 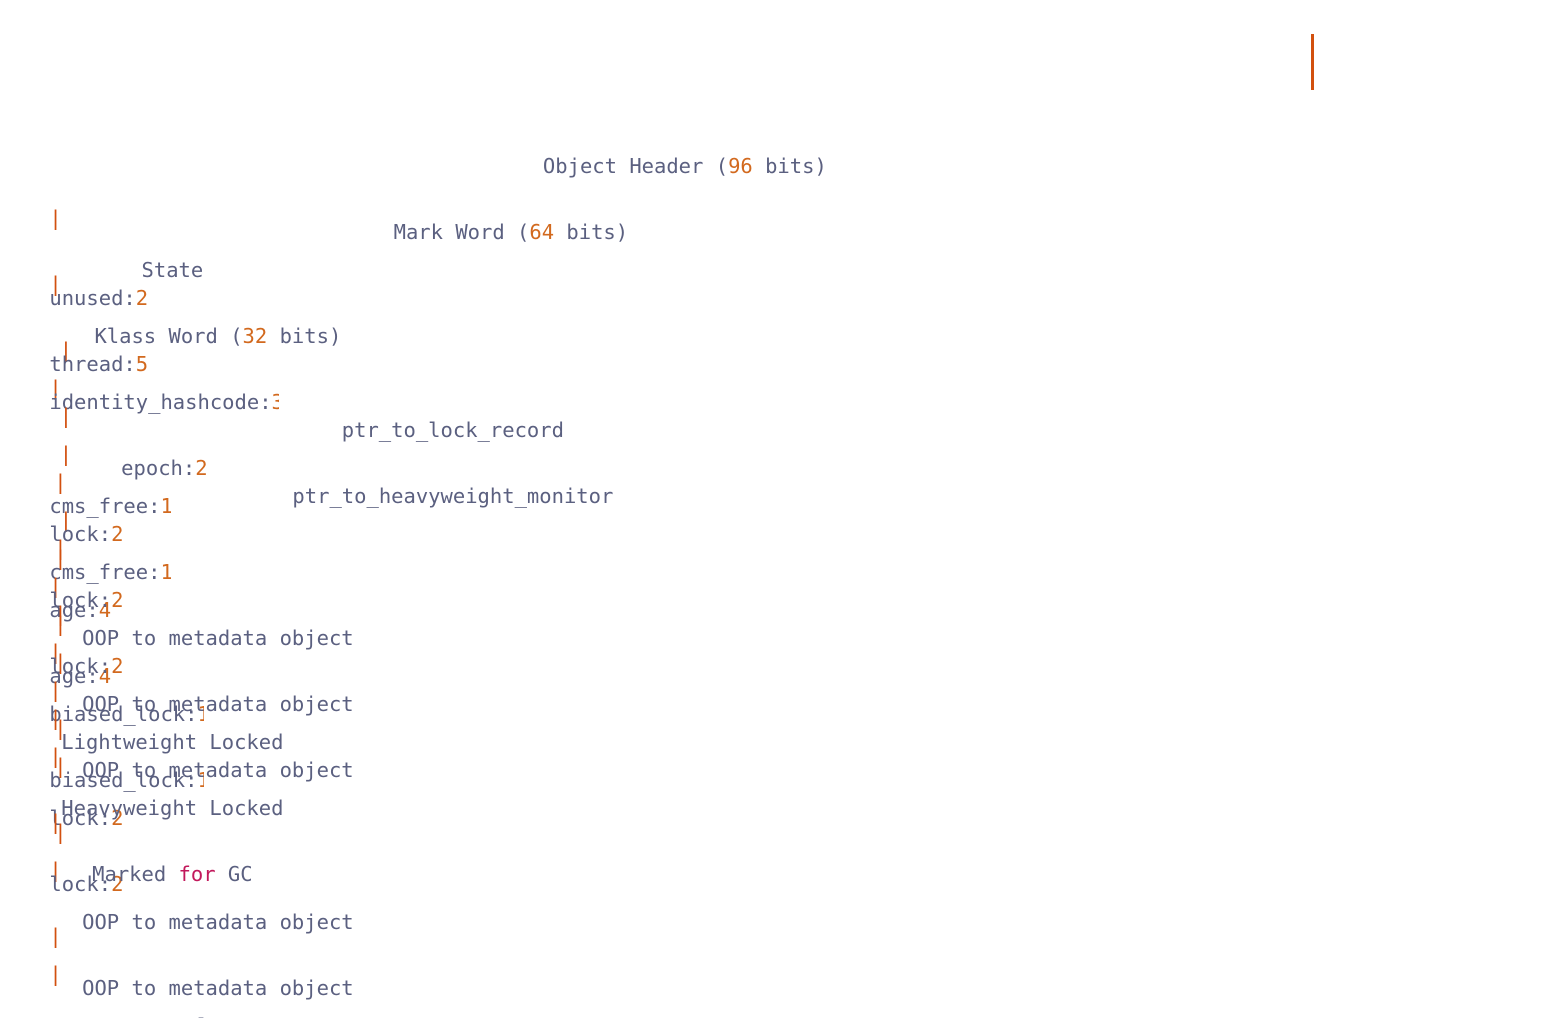 I want to click on vrule-state-header, so click(x=1312, y=62).